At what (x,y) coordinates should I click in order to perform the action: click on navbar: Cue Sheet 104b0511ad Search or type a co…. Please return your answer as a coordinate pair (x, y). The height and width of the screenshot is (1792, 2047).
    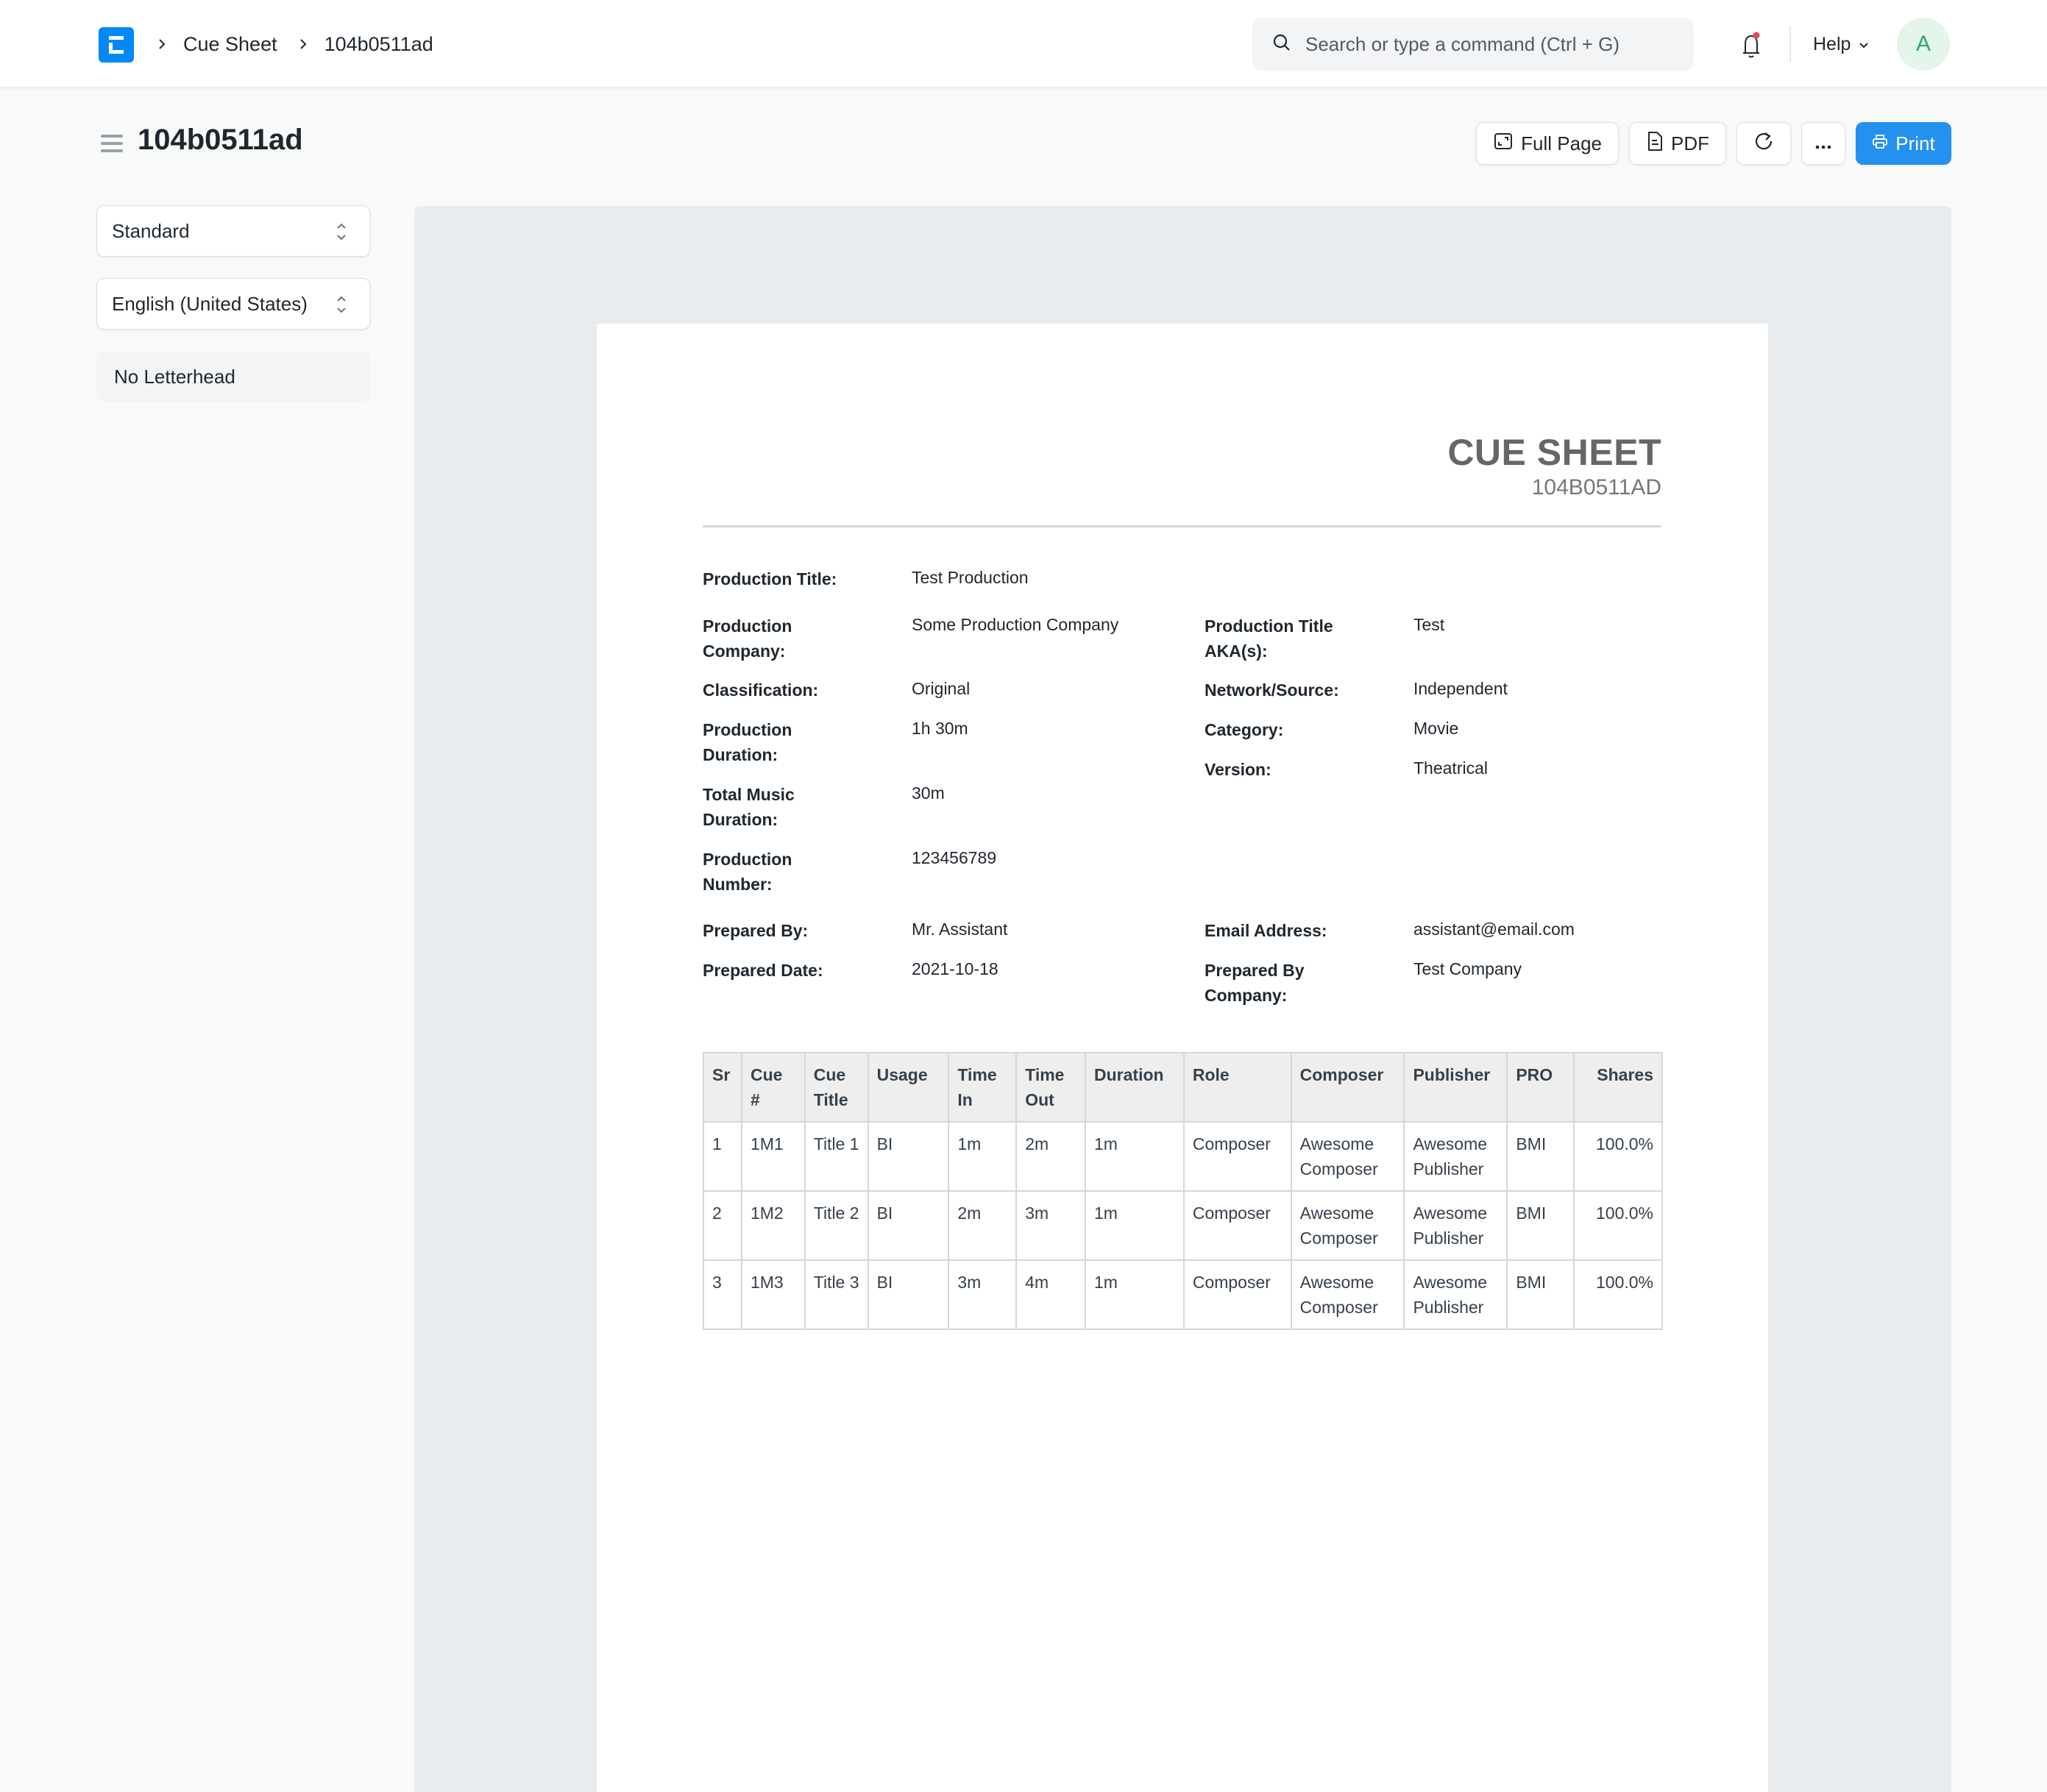
    Looking at the image, I should click on (1023, 44).